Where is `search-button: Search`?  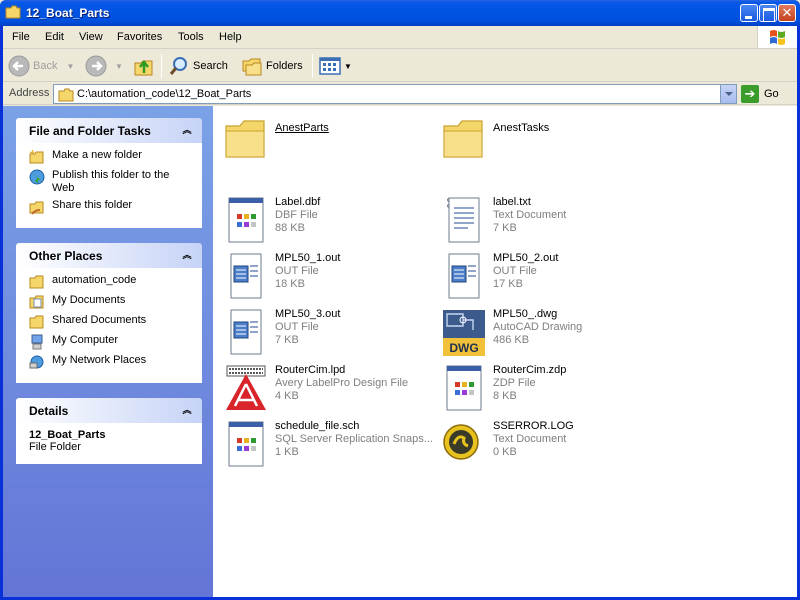
search-button: Search is located at coordinates (198, 66).